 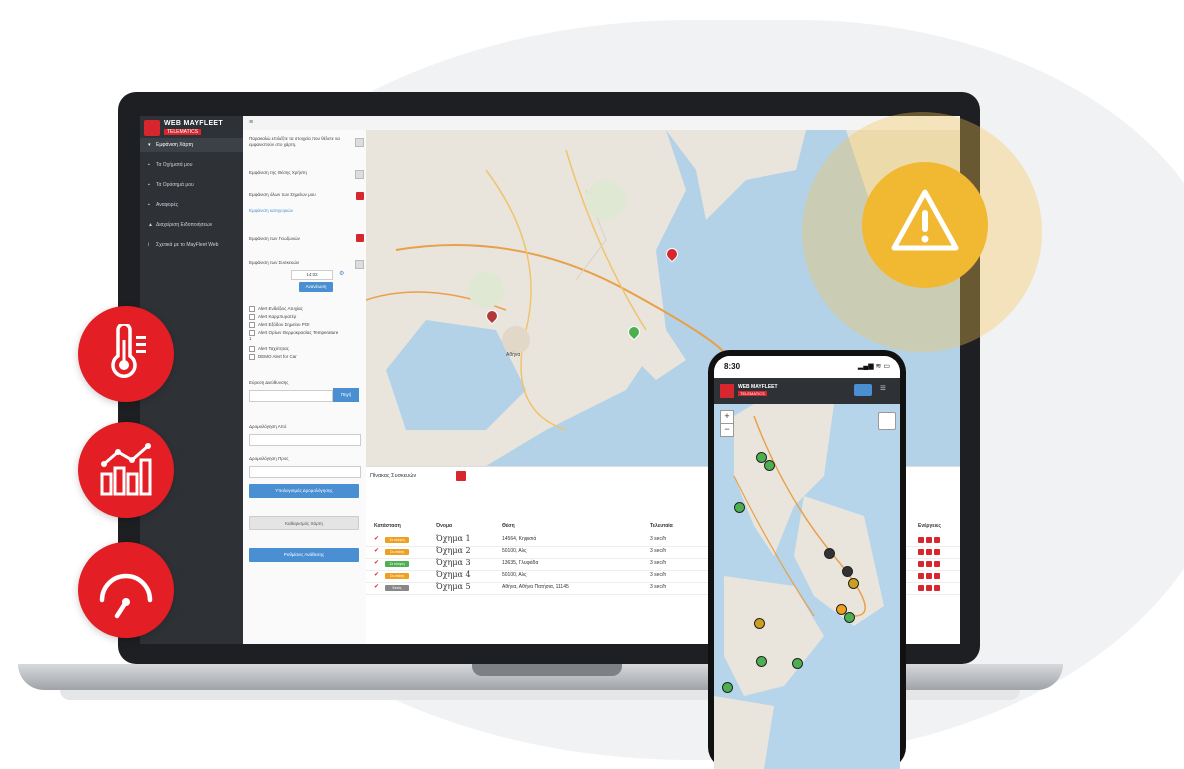 What do you see at coordinates (294, 336) in the screenshot?
I see `alert-option: Alert Ορίων Θερμοκρασίας Temperature 1` at bounding box center [294, 336].